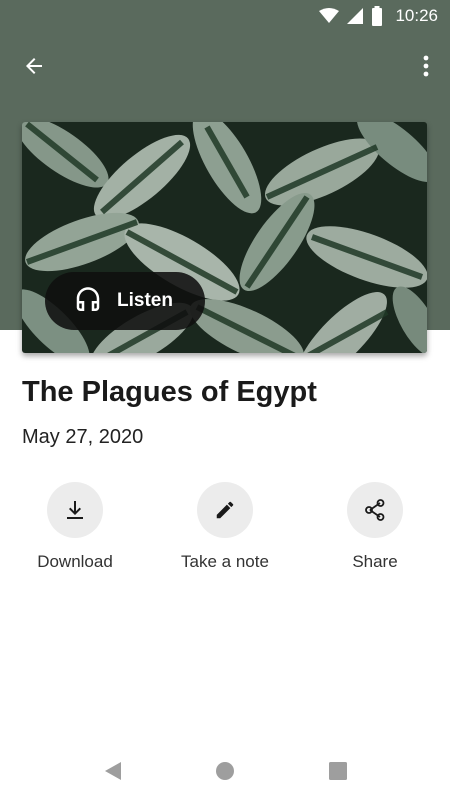 This screenshot has width=450, height=800. I want to click on download-circle, so click(75, 510).